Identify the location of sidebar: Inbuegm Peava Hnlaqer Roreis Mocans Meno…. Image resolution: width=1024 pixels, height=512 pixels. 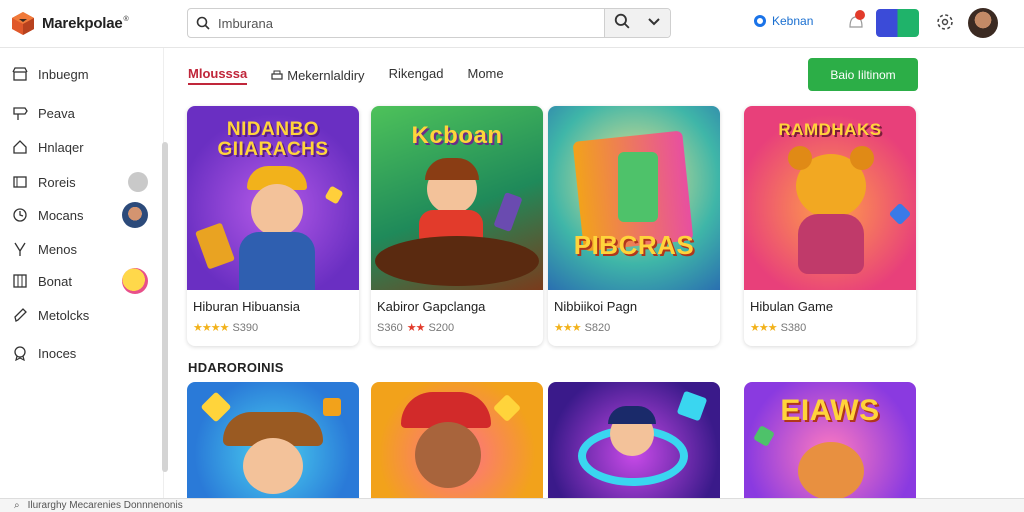
(82, 280).